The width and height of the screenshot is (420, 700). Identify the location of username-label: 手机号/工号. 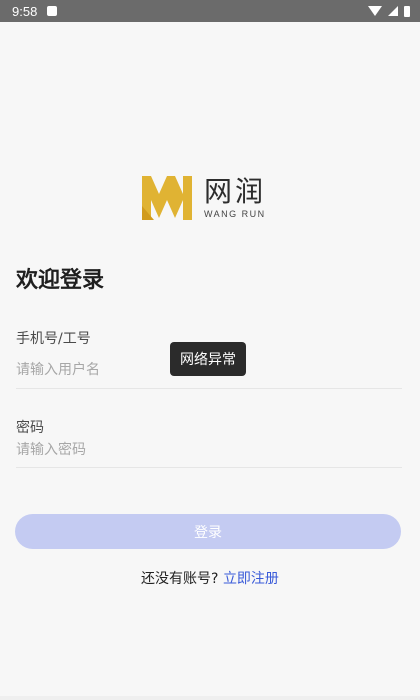
(53, 339).